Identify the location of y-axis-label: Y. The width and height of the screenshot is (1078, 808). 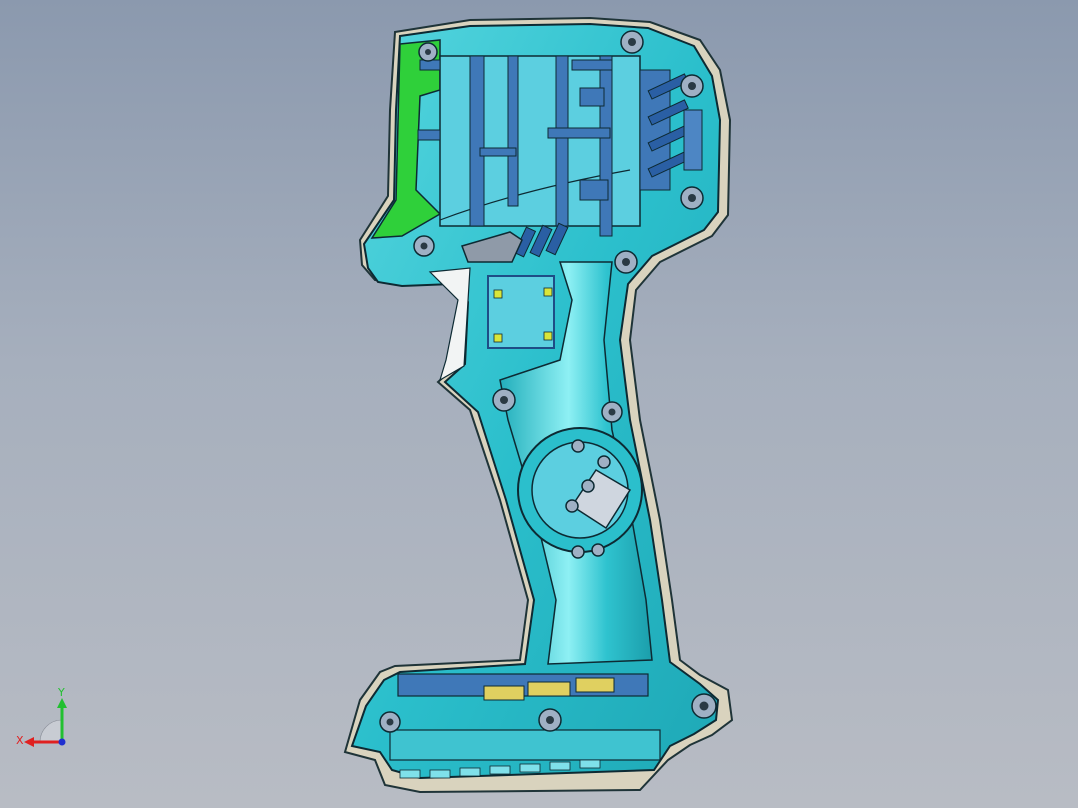
(61, 692).